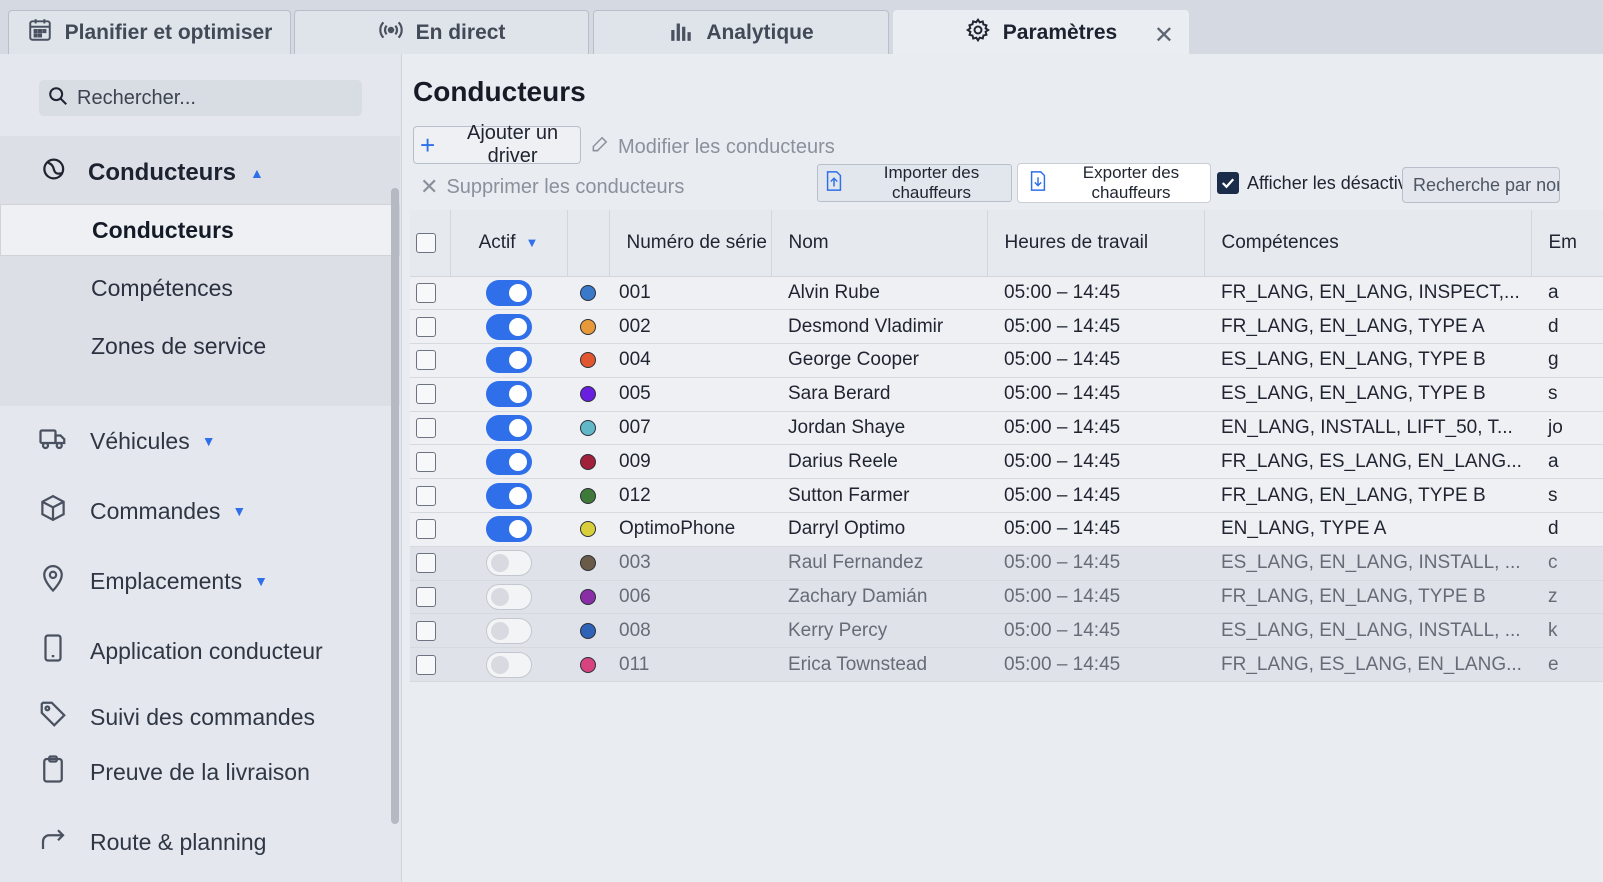 Image resolution: width=1603 pixels, height=882 pixels. I want to click on sidebar-item-orders: Commandes ▼, so click(142, 511).